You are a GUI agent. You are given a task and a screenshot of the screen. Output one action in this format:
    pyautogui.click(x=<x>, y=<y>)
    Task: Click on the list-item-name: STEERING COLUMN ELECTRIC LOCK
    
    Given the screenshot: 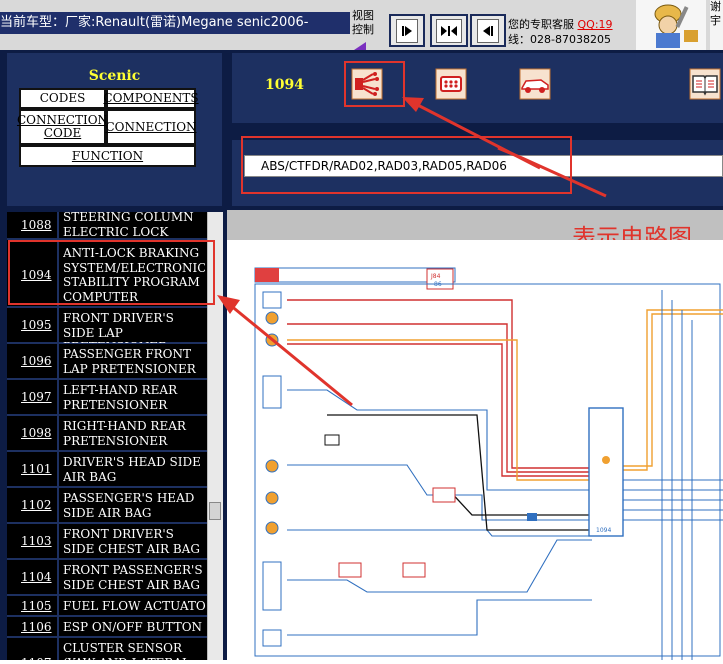 What is the action you would take?
    pyautogui.click(x=128, y=225)
    